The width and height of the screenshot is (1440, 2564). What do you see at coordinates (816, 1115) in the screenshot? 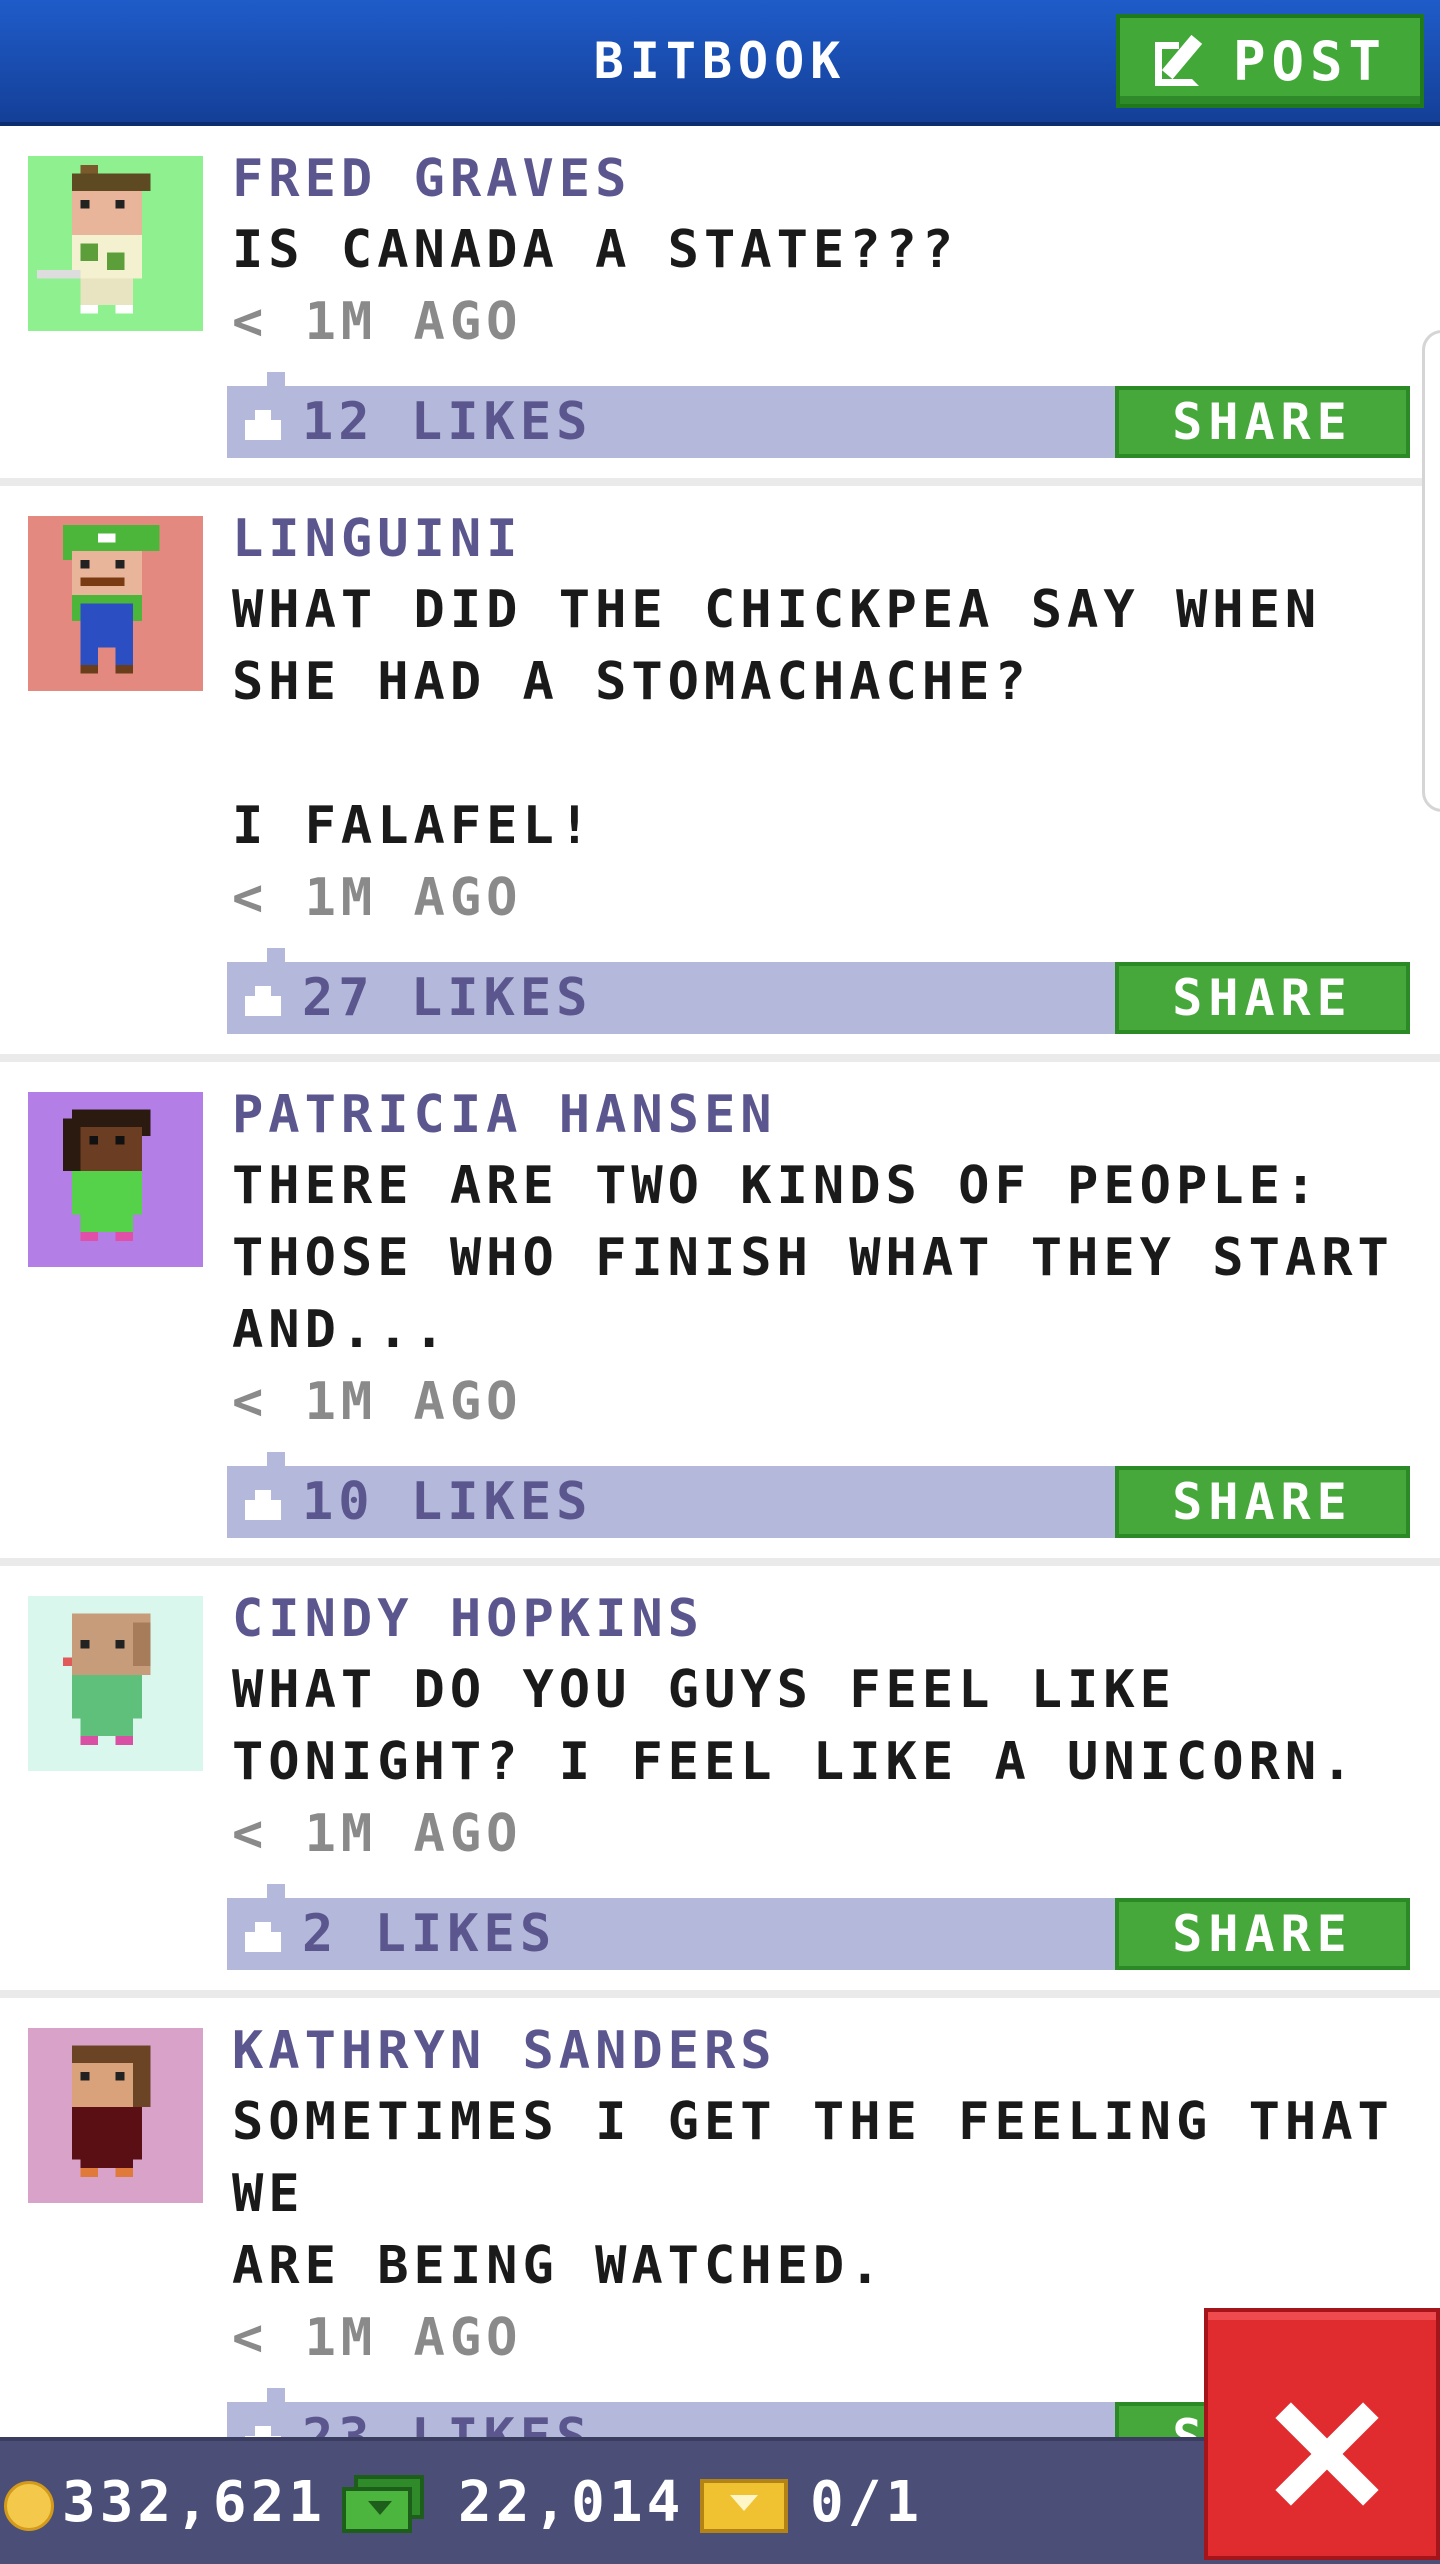
I see `post-author: PATRICIA HANSEN` at bounding box center [816, 1115].